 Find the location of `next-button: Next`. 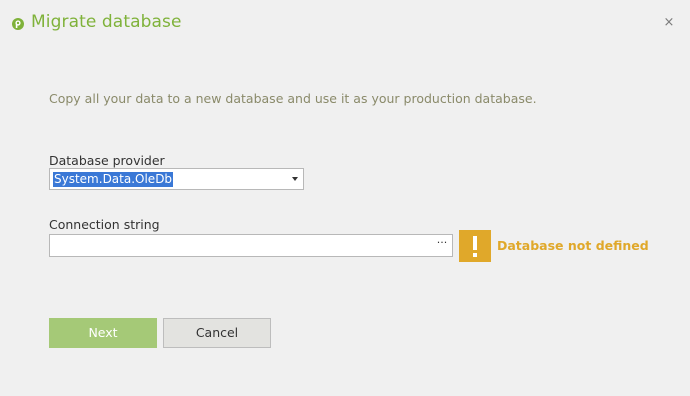

next-button: Next is located at coordinates (103, 333).